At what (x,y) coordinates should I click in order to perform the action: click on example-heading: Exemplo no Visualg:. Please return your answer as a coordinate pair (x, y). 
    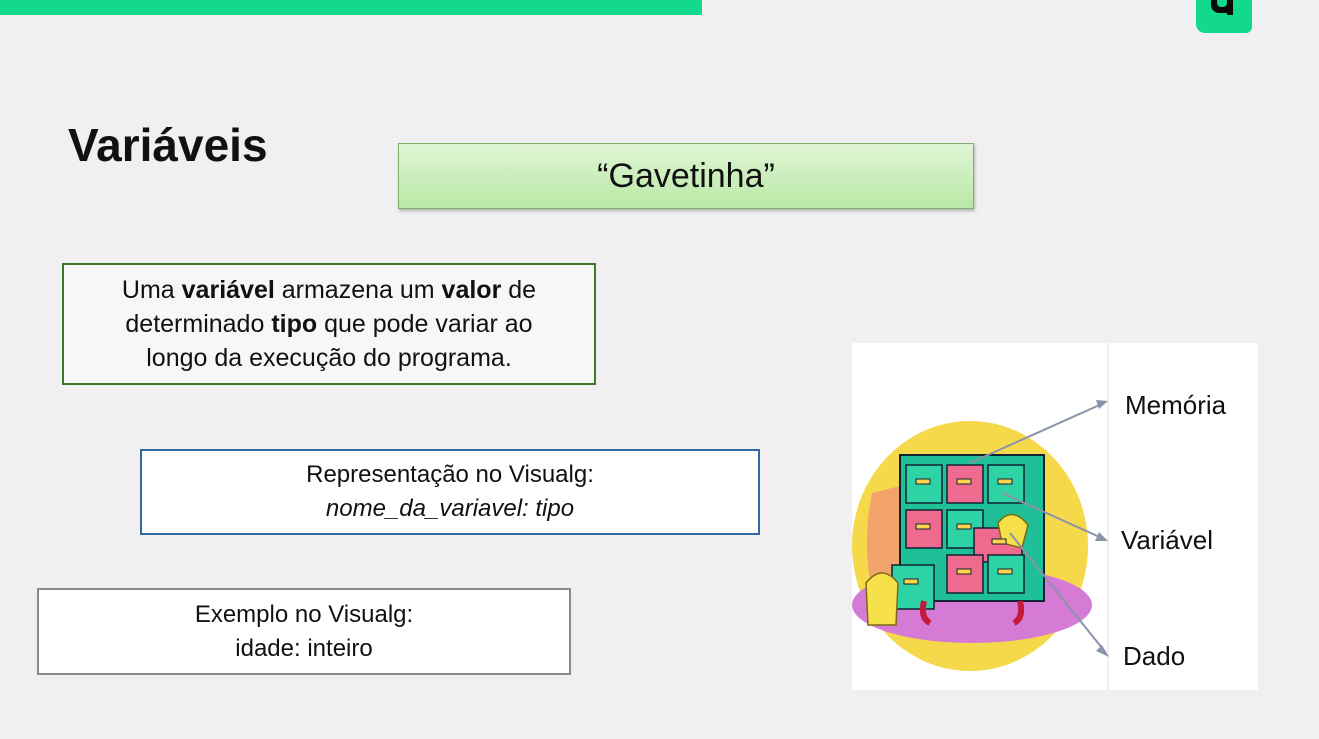
    Looking at the image, I should click on (304, 614).